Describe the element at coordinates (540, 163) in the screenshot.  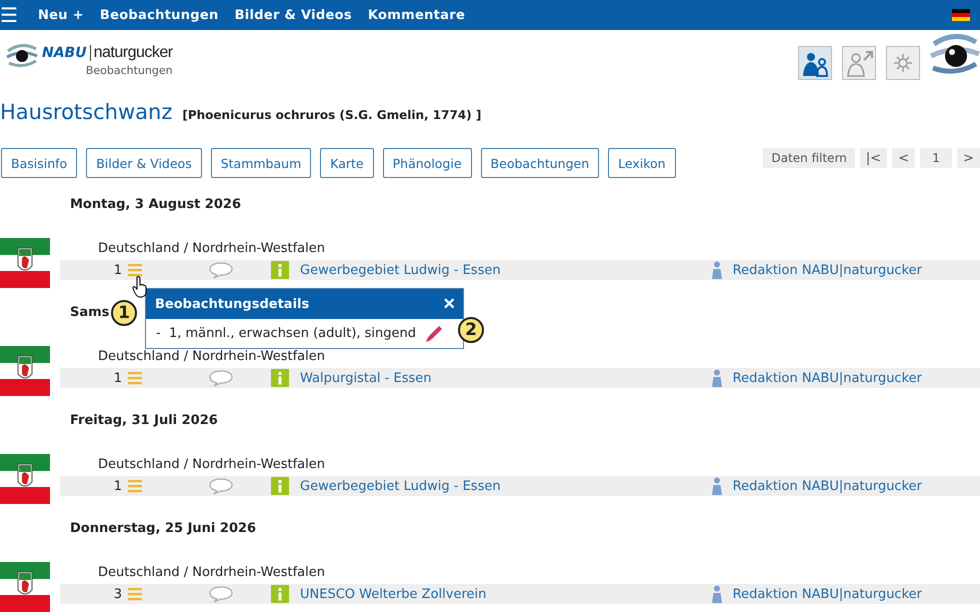
I see `tab: Beobachtungen` at that location.